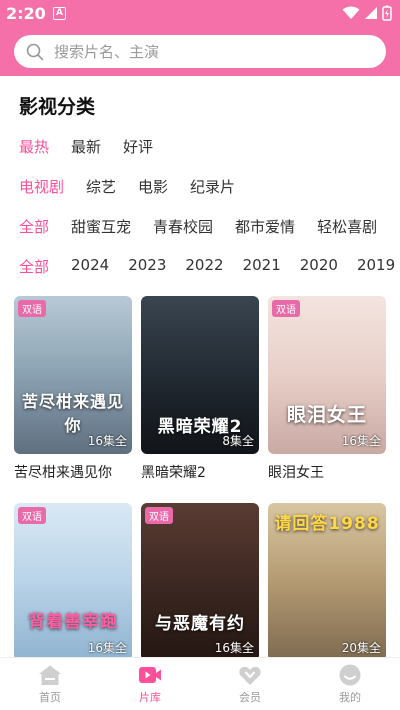 The image size is (400, 710). Describe the element at coordinates (200, 375) in the screenshot. I see `poster-image: 黑暗荣耀2 8集全` at that location.